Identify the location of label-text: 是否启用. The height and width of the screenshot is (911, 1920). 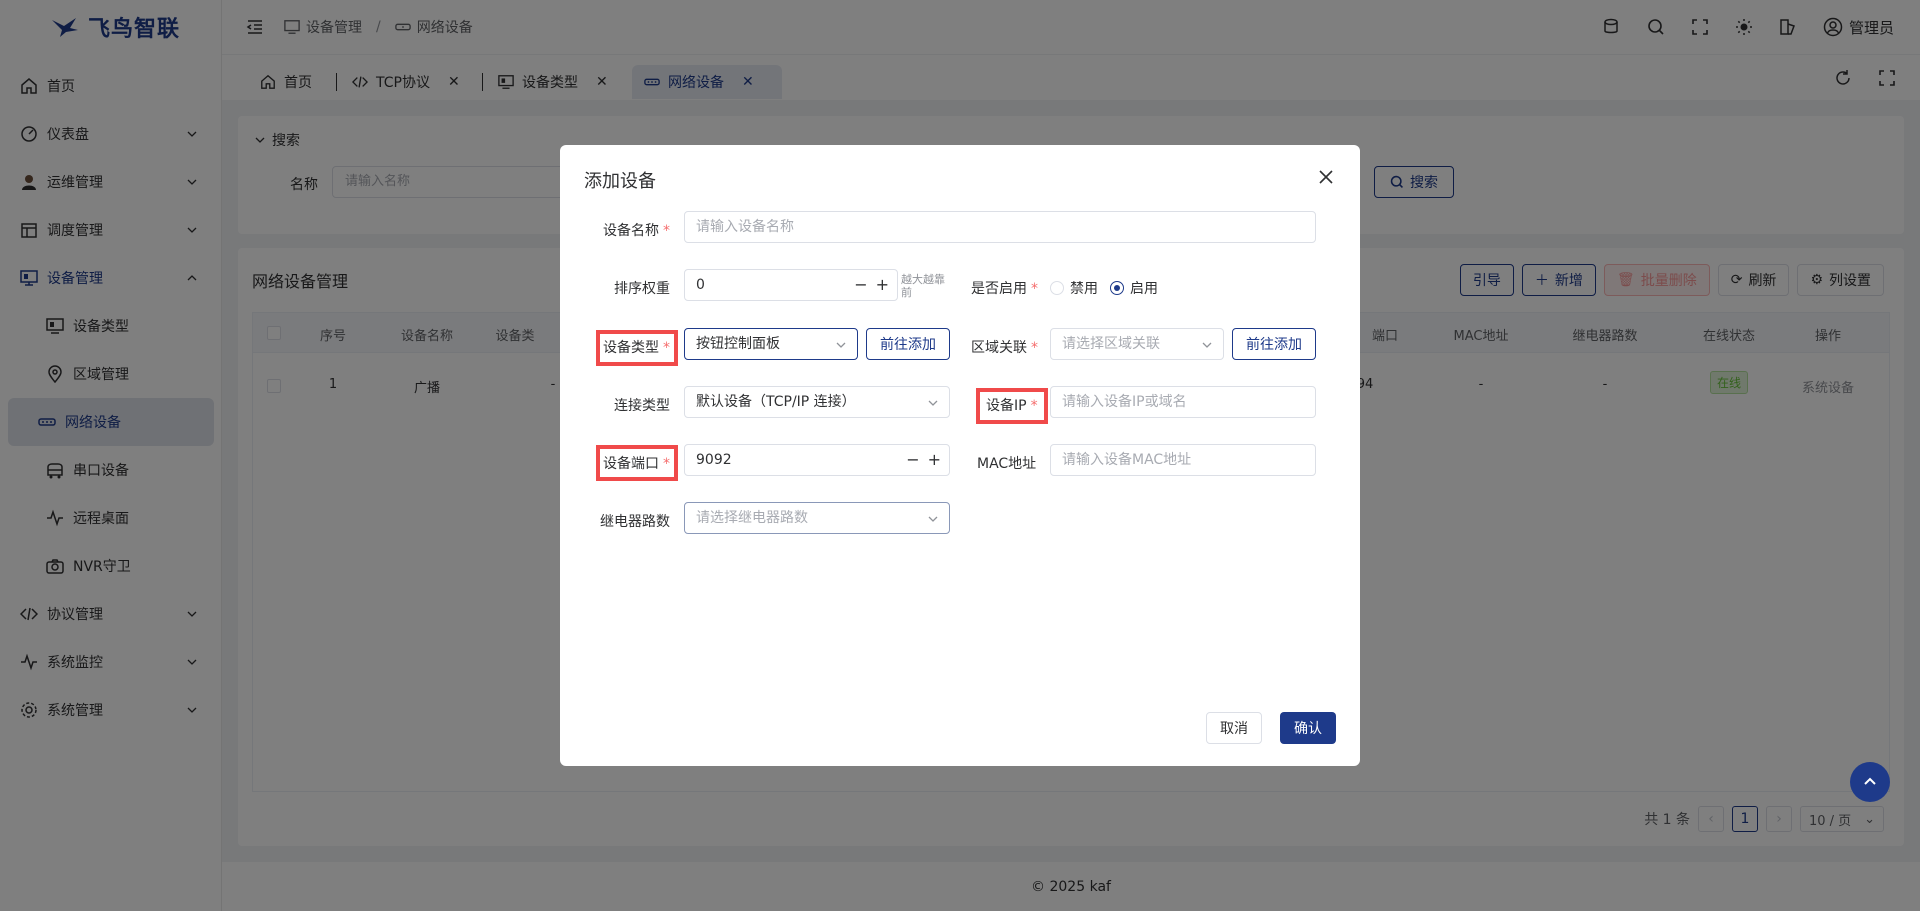
(999, 289).